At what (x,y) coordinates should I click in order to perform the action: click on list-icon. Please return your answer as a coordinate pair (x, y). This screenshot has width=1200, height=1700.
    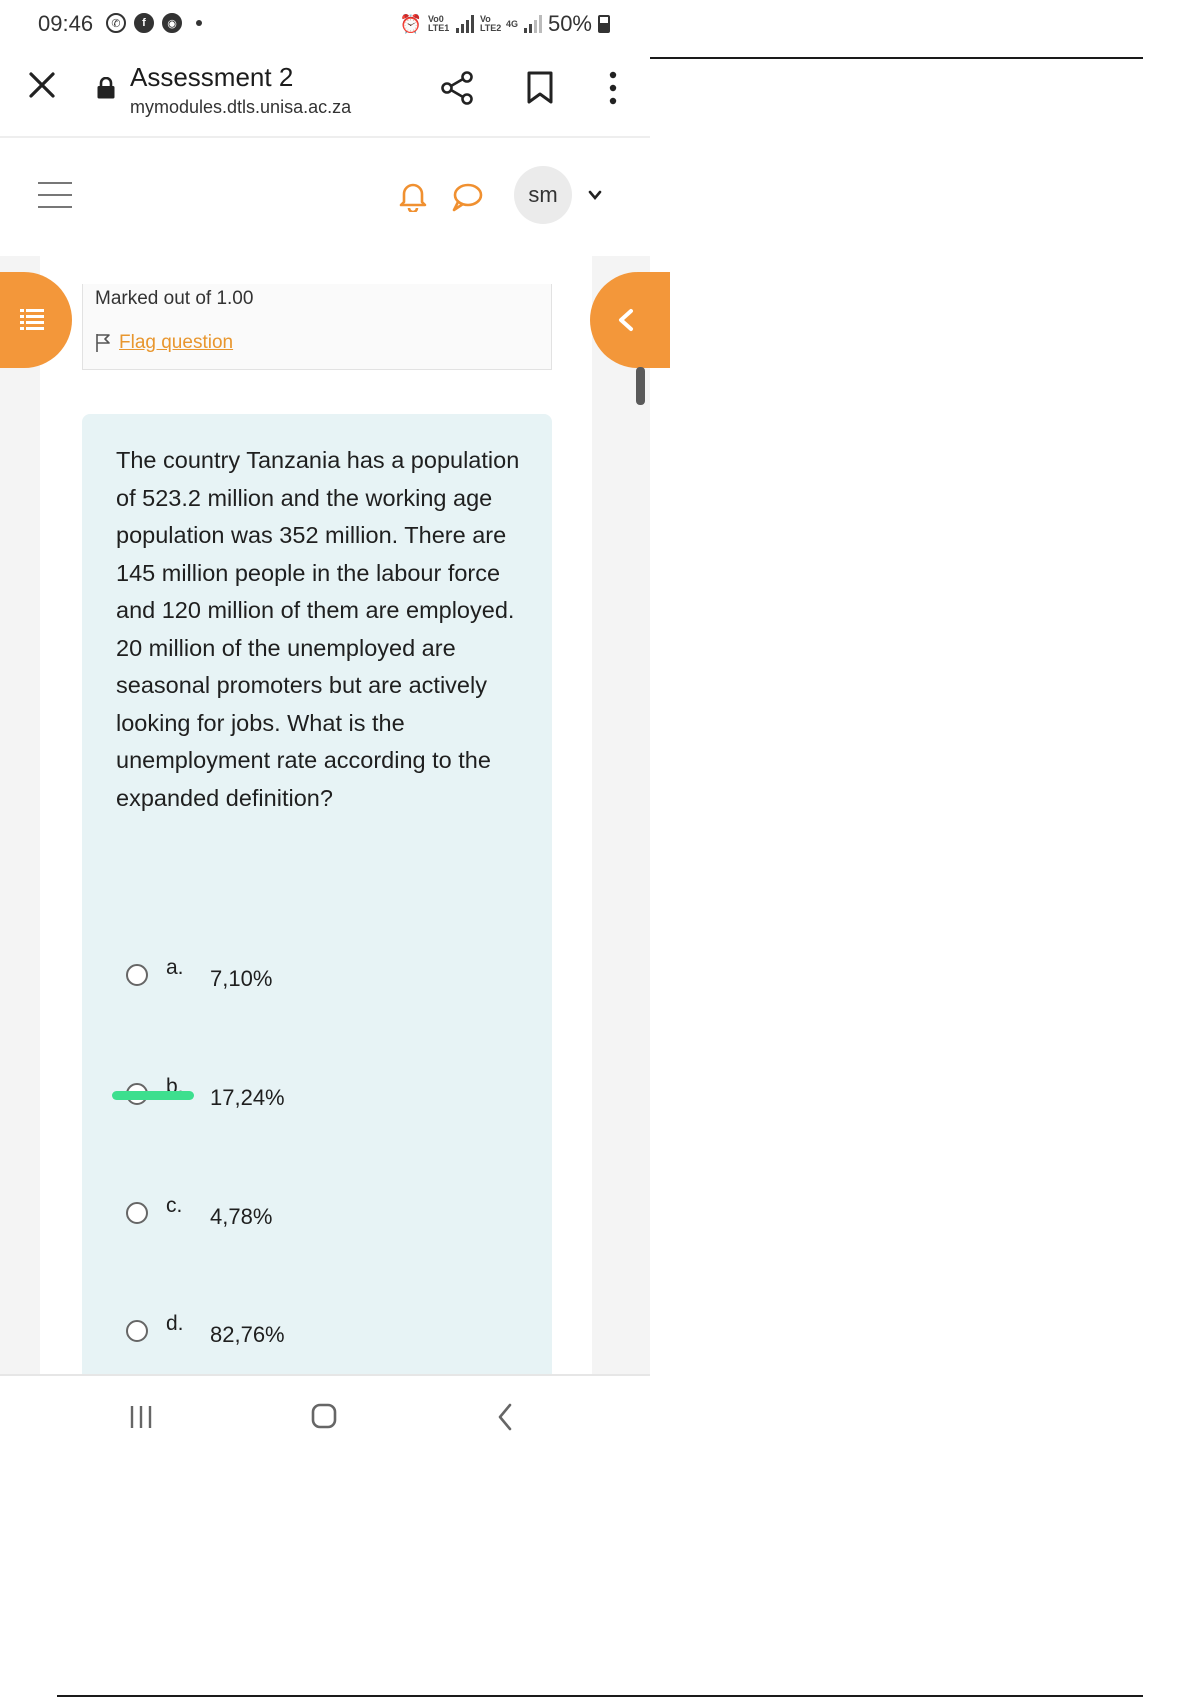
    Looking at the image, I should click on (32, 319).